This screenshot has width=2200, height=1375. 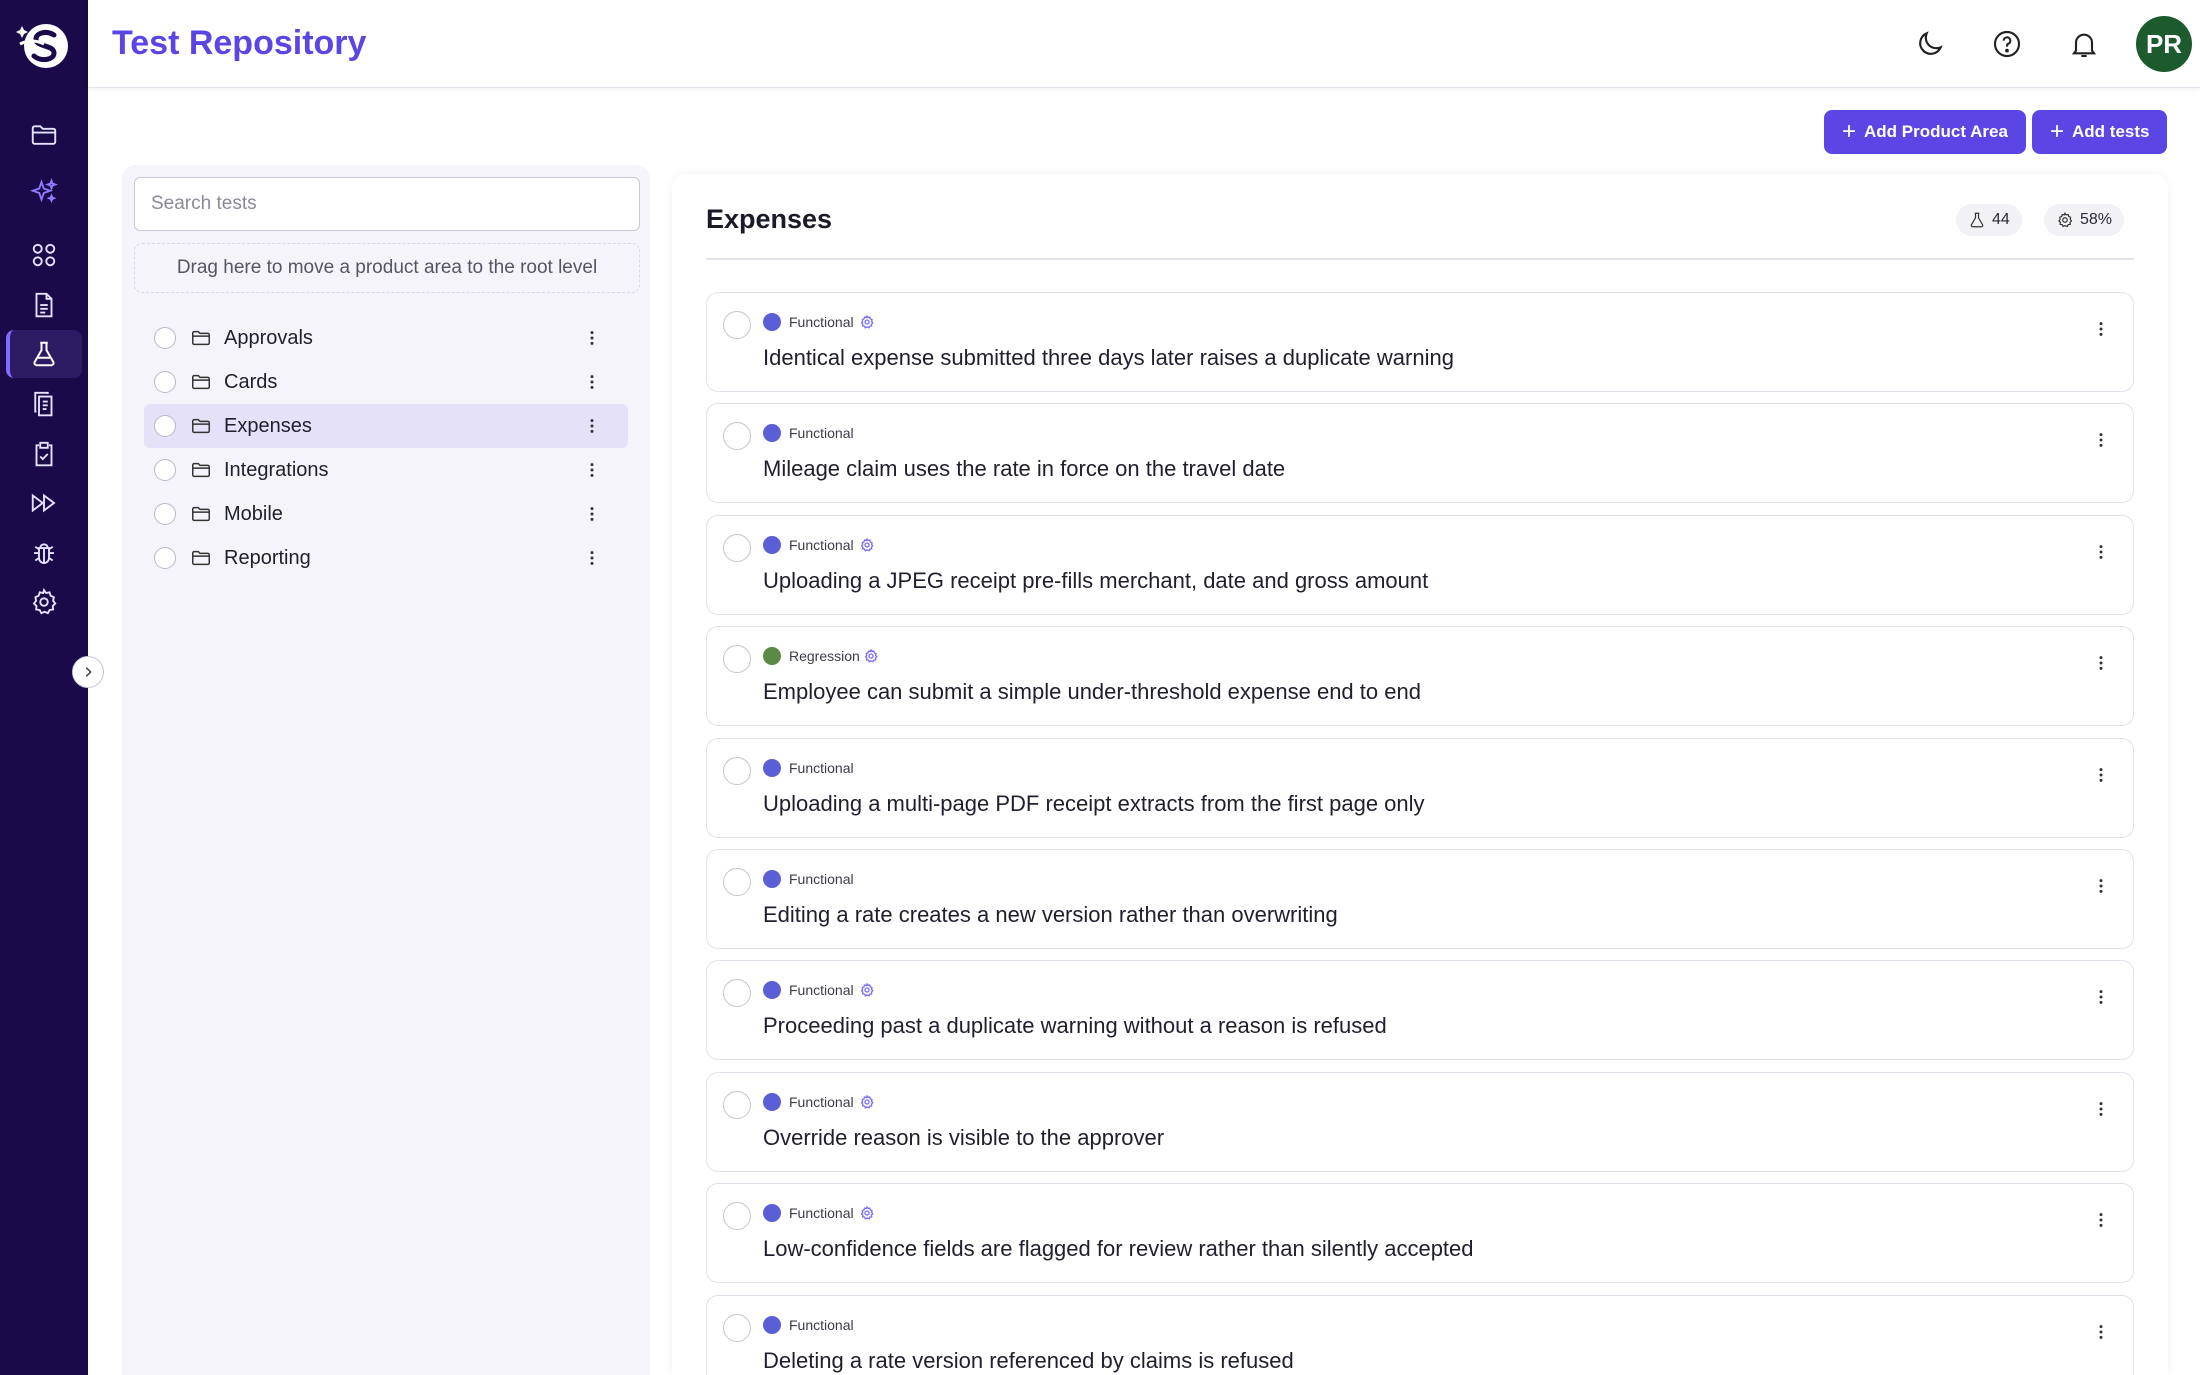 I want to click on add-product-area-label: Add Product Area, so click(x=1936, y=131).